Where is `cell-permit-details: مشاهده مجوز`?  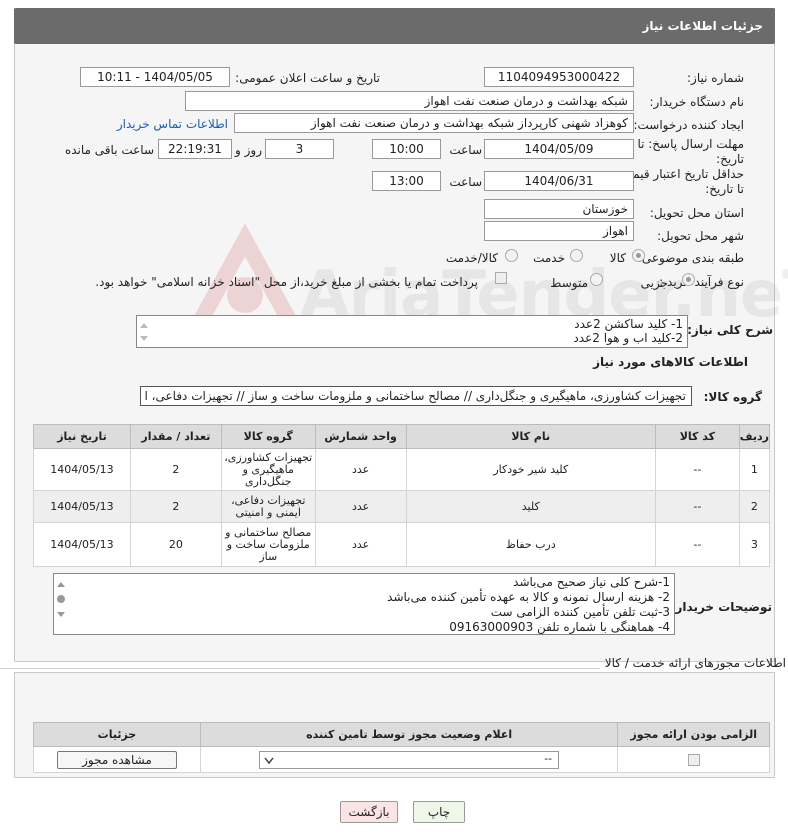 cell-permit-details: مشاهده مجوز is located at coordinates (117, 759).